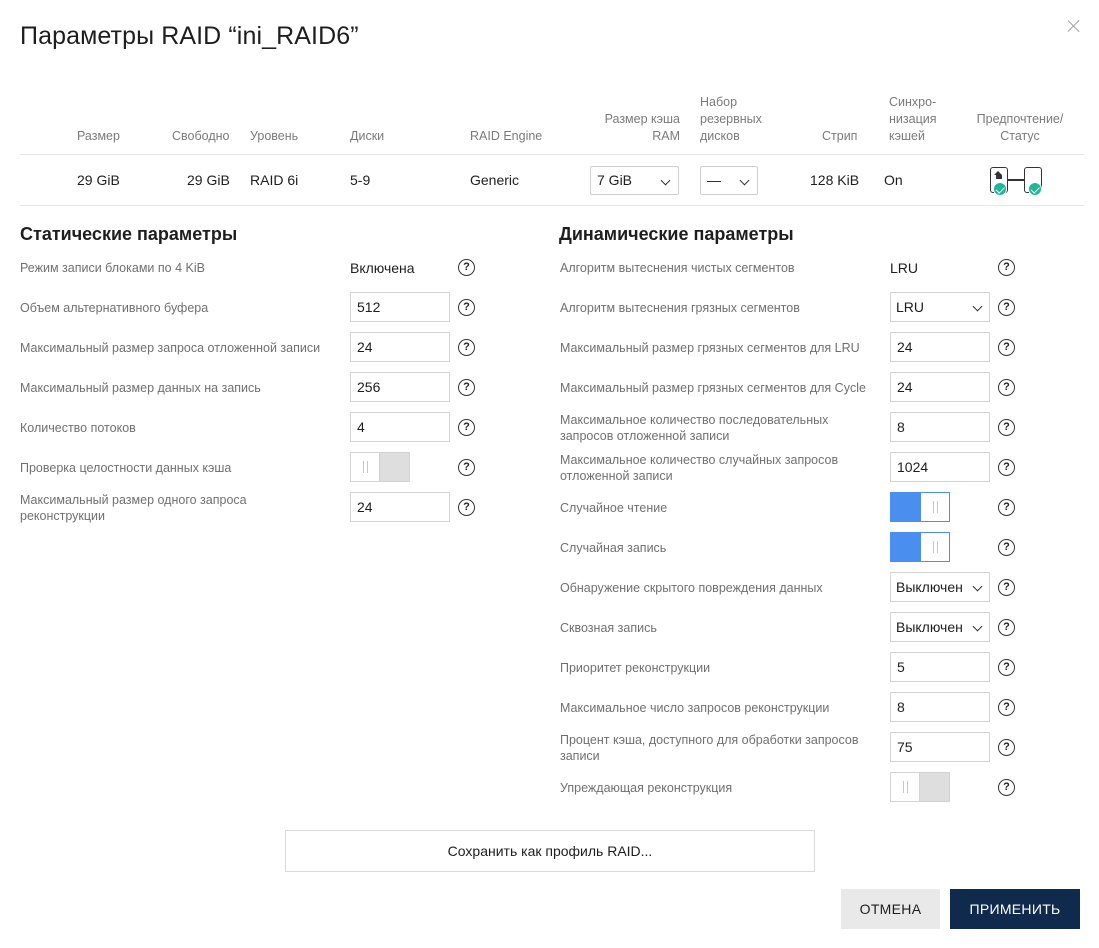 The width and height of the screenshot is (1099, 948). What do you see at coordinates (78, 428) in the screenshot?
I see `param-label: Количество потоков` at bounding box center [78, 428].